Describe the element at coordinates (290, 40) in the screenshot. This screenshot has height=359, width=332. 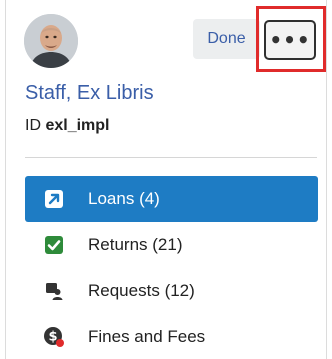
I see `more-options-button: •••` at that location.